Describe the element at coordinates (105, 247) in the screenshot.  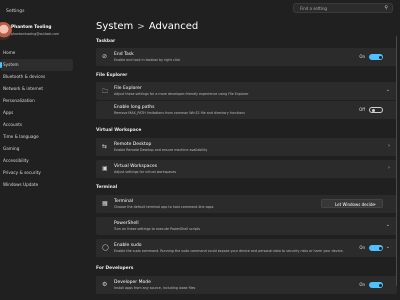
I see `sudo-icon: ◯` at that location.